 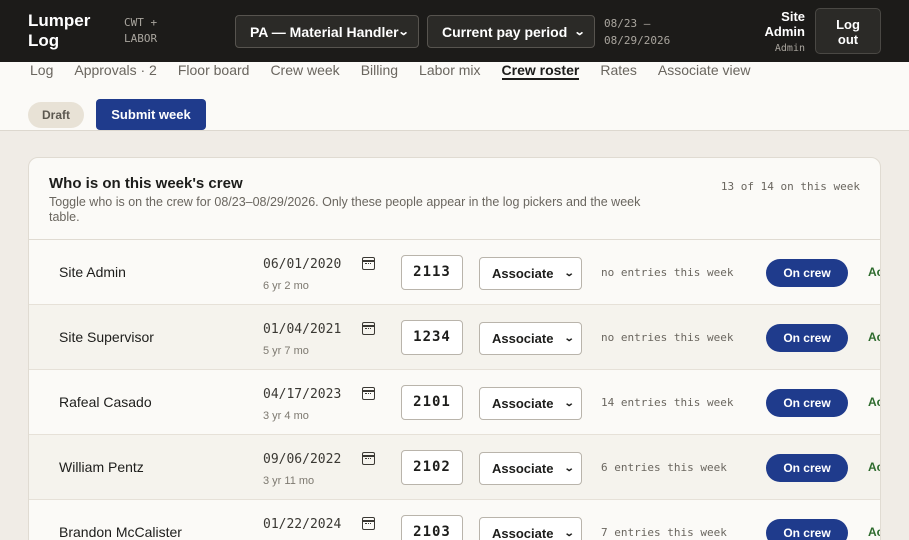 What do you see at coordinates (627, 23) in the screenshot?
I see `date-from: 08/23 –` at bounding box center [627, 23].